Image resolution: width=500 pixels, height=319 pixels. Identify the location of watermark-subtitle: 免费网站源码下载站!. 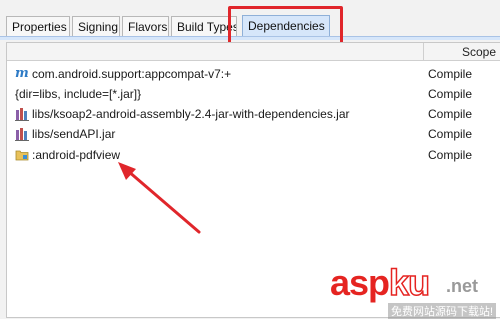
(442, 311).